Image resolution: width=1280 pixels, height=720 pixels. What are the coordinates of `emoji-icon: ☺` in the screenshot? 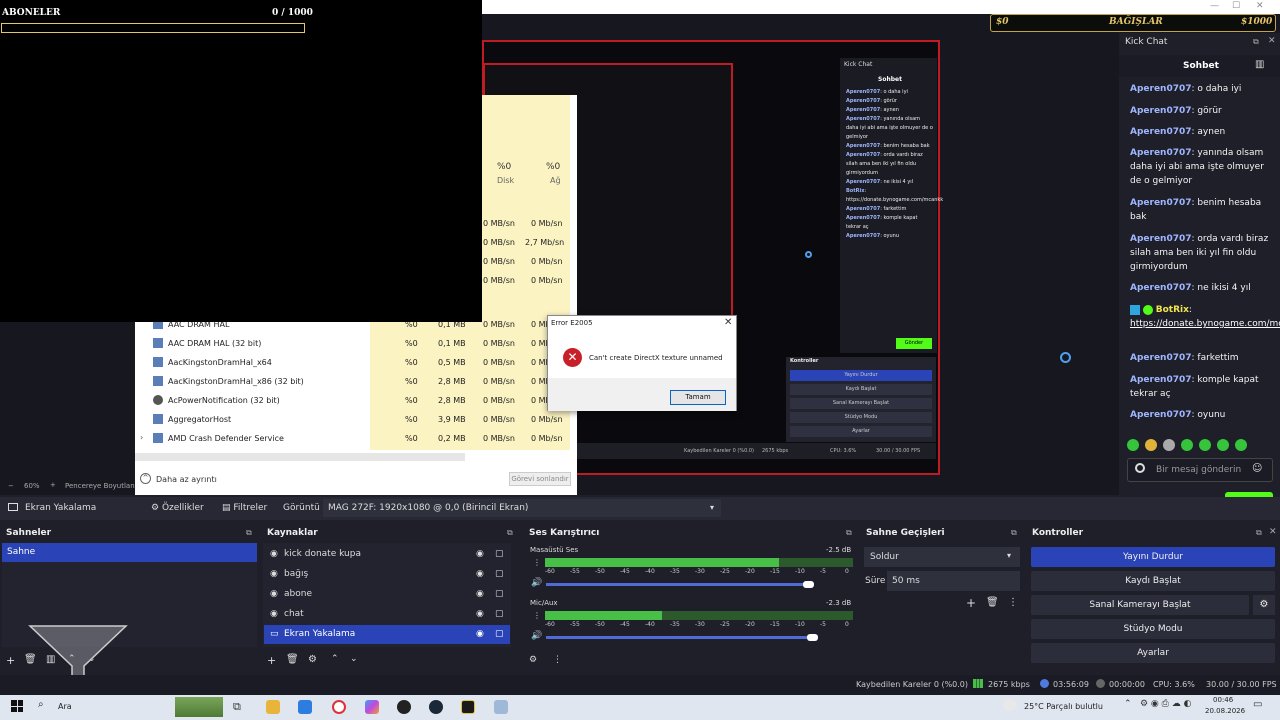 It's located at (1257, 468).